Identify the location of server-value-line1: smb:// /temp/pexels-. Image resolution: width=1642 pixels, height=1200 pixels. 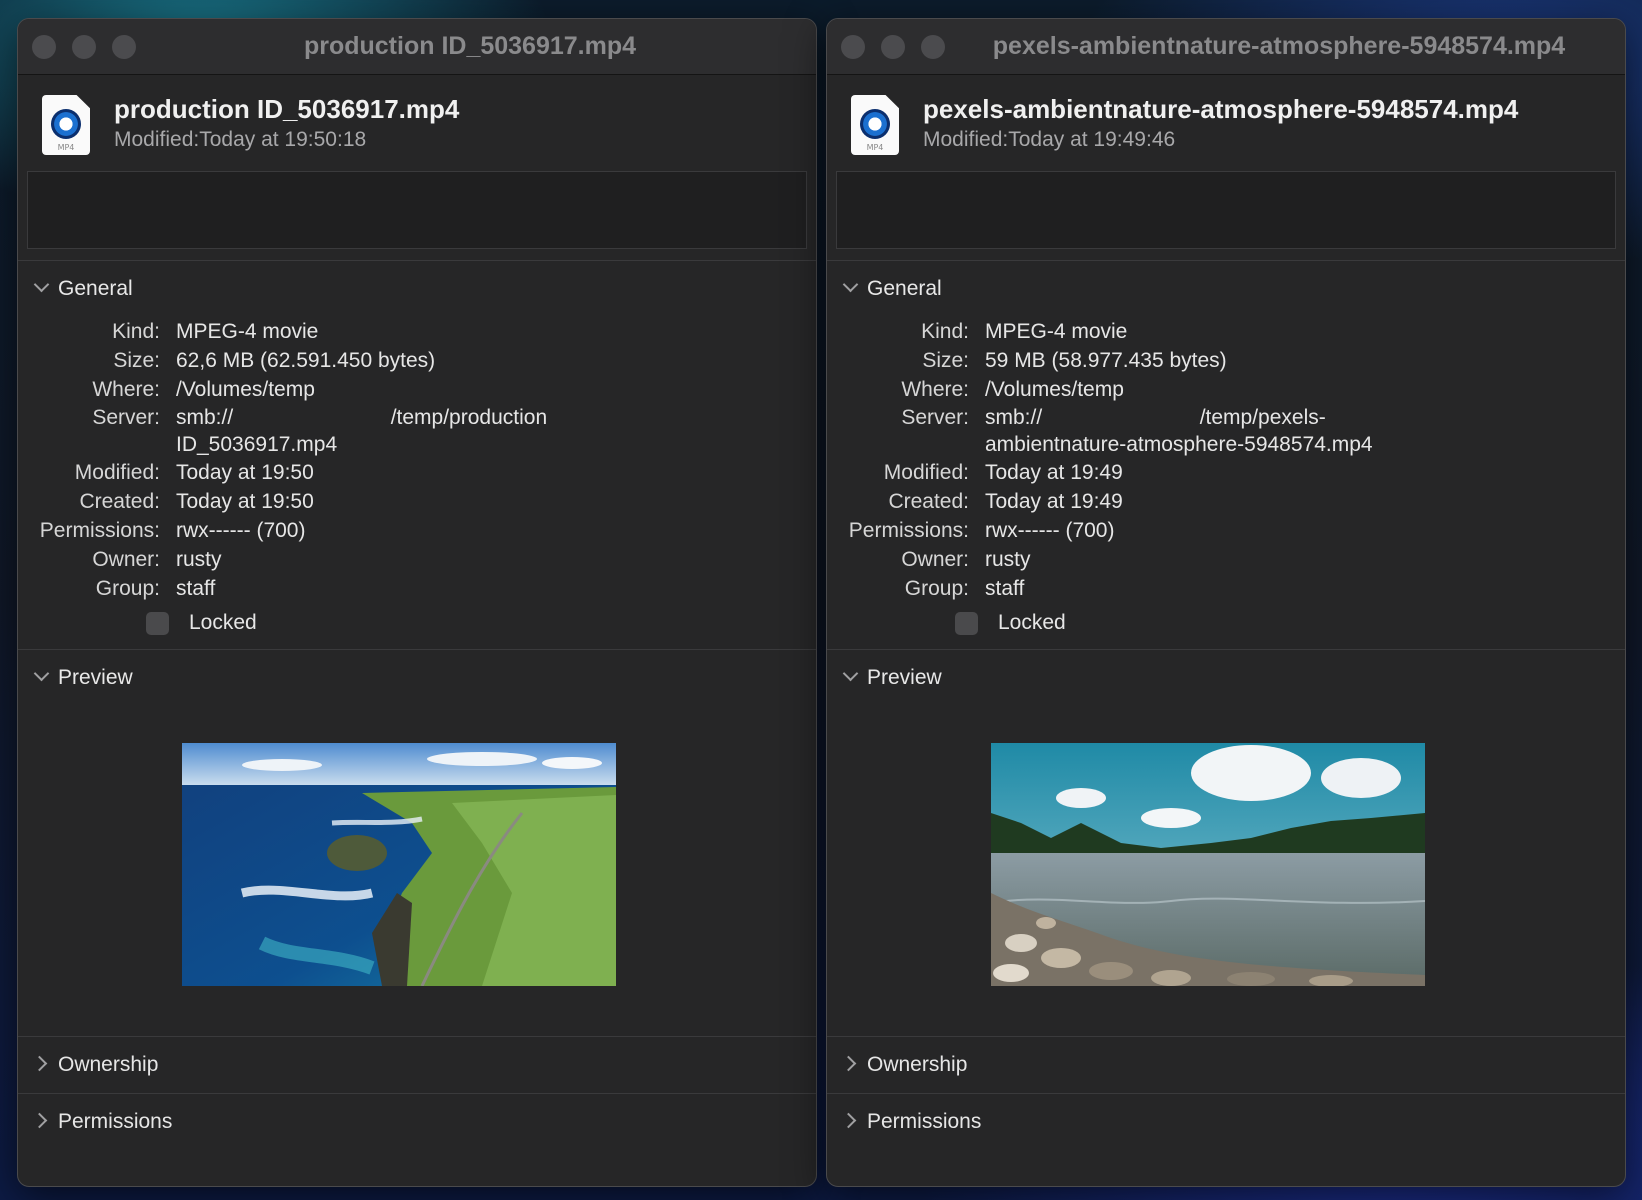
(1155, 417).